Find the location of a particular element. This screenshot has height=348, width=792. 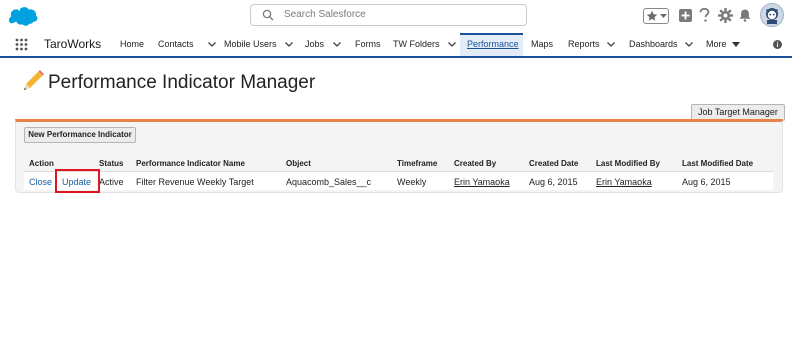

column-header-timeframe: Timeframe is located at coordinates (417, 163).